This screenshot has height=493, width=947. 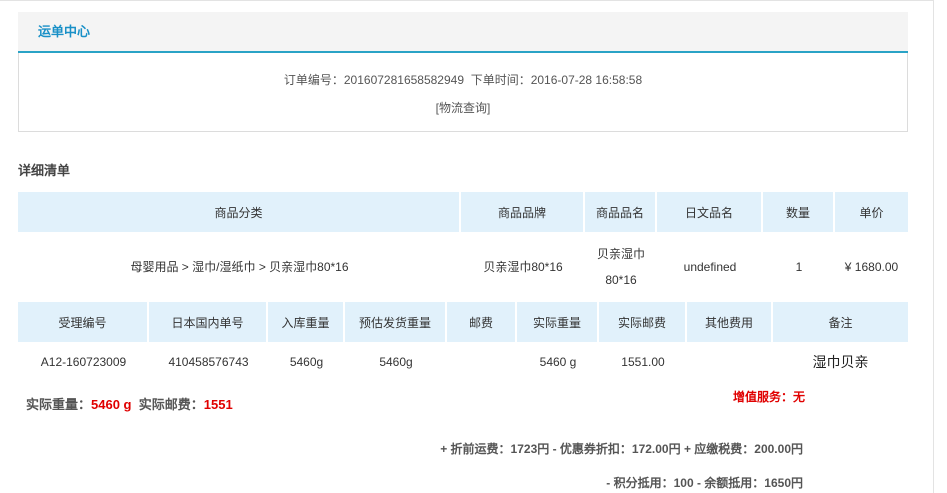 What do you see at coordinates (396, 322) in the screenshot?
I see `col-estimated-weight: 预估发货重量` at bounding box center [396, 322].